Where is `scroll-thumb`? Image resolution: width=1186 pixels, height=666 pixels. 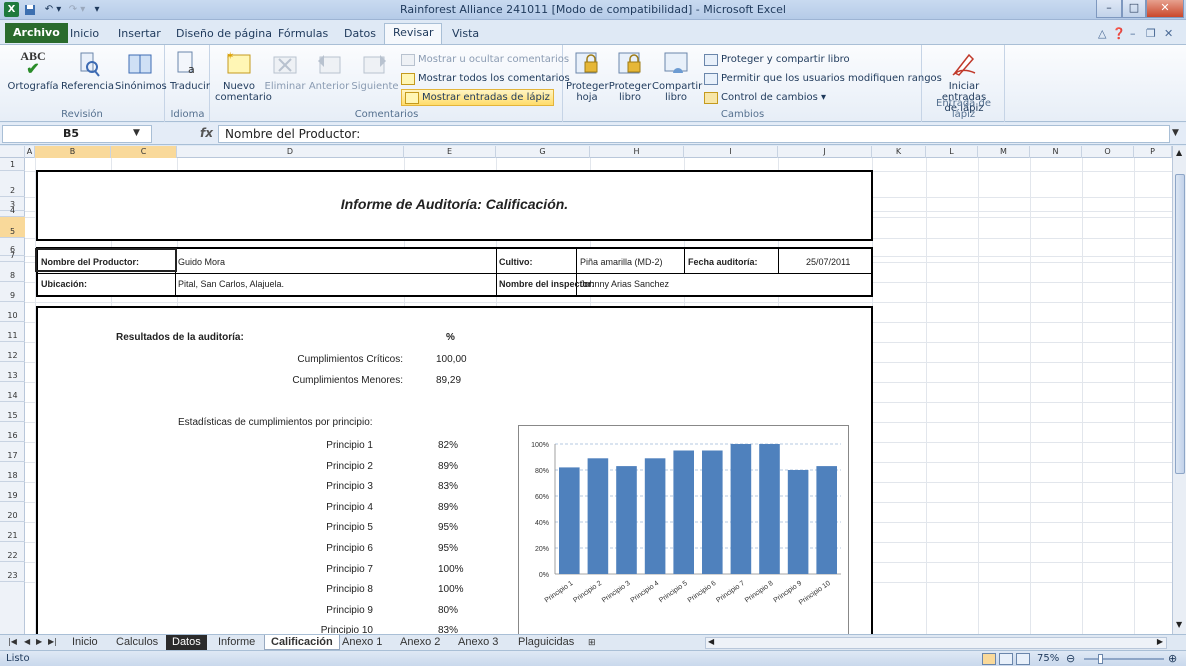 scroll-thumb is located at coordinates (1180, 324).